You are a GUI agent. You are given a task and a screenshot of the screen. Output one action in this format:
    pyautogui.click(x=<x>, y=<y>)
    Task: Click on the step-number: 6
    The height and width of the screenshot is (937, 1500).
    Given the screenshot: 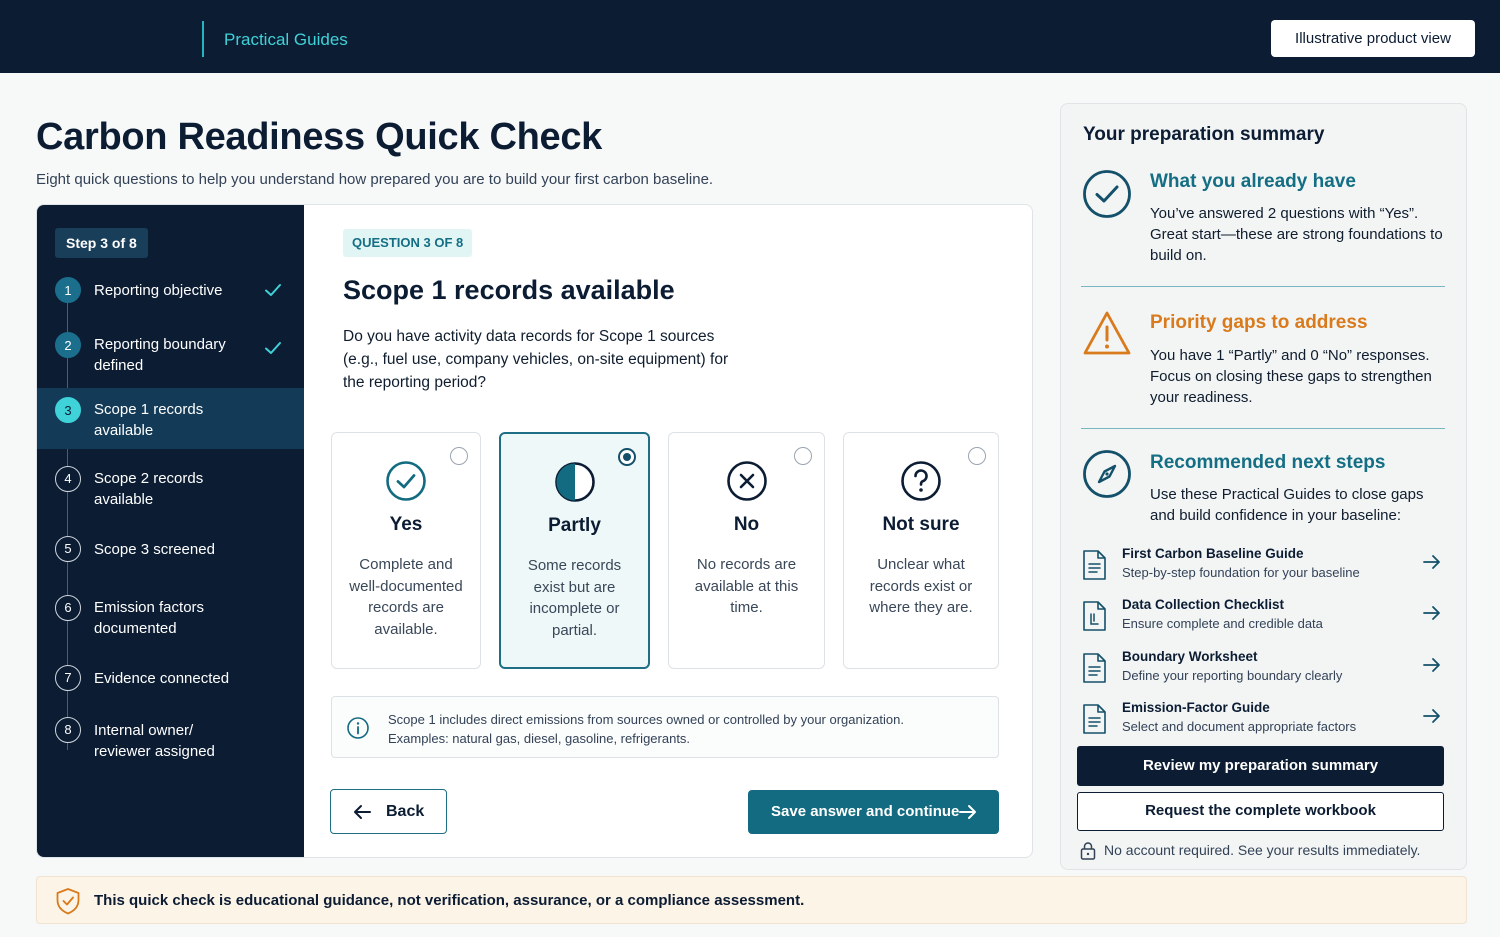 What is the action you would take?
    pyautogui.click(x=68, y=608)
    